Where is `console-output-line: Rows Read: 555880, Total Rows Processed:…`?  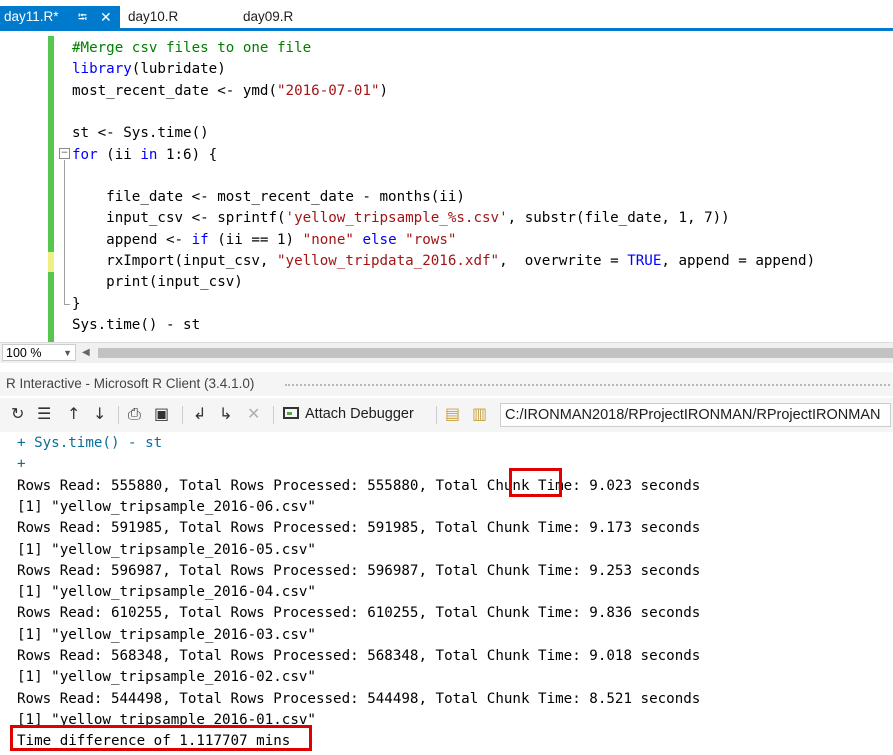
console-output-line: Rows Read: 555880, Total Rows Processed:… is located at coordinates (359, 485).